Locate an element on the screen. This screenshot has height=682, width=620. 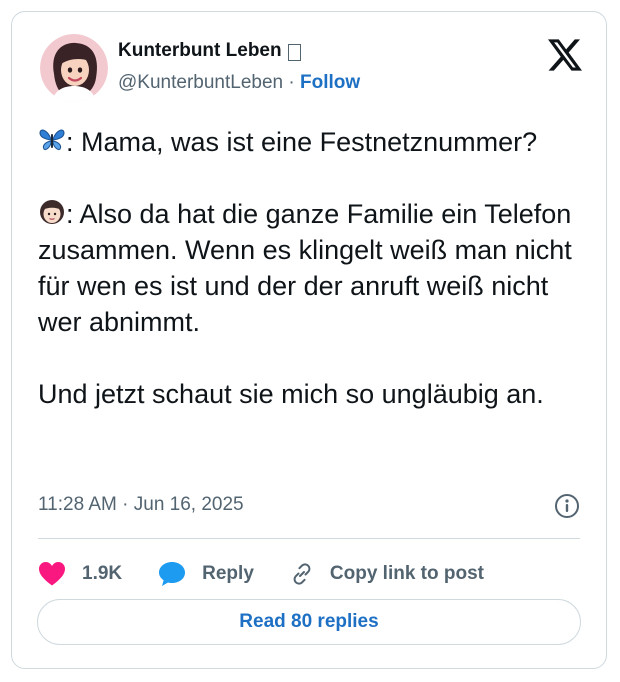
author-avatar is located at coordinates (74, 68).